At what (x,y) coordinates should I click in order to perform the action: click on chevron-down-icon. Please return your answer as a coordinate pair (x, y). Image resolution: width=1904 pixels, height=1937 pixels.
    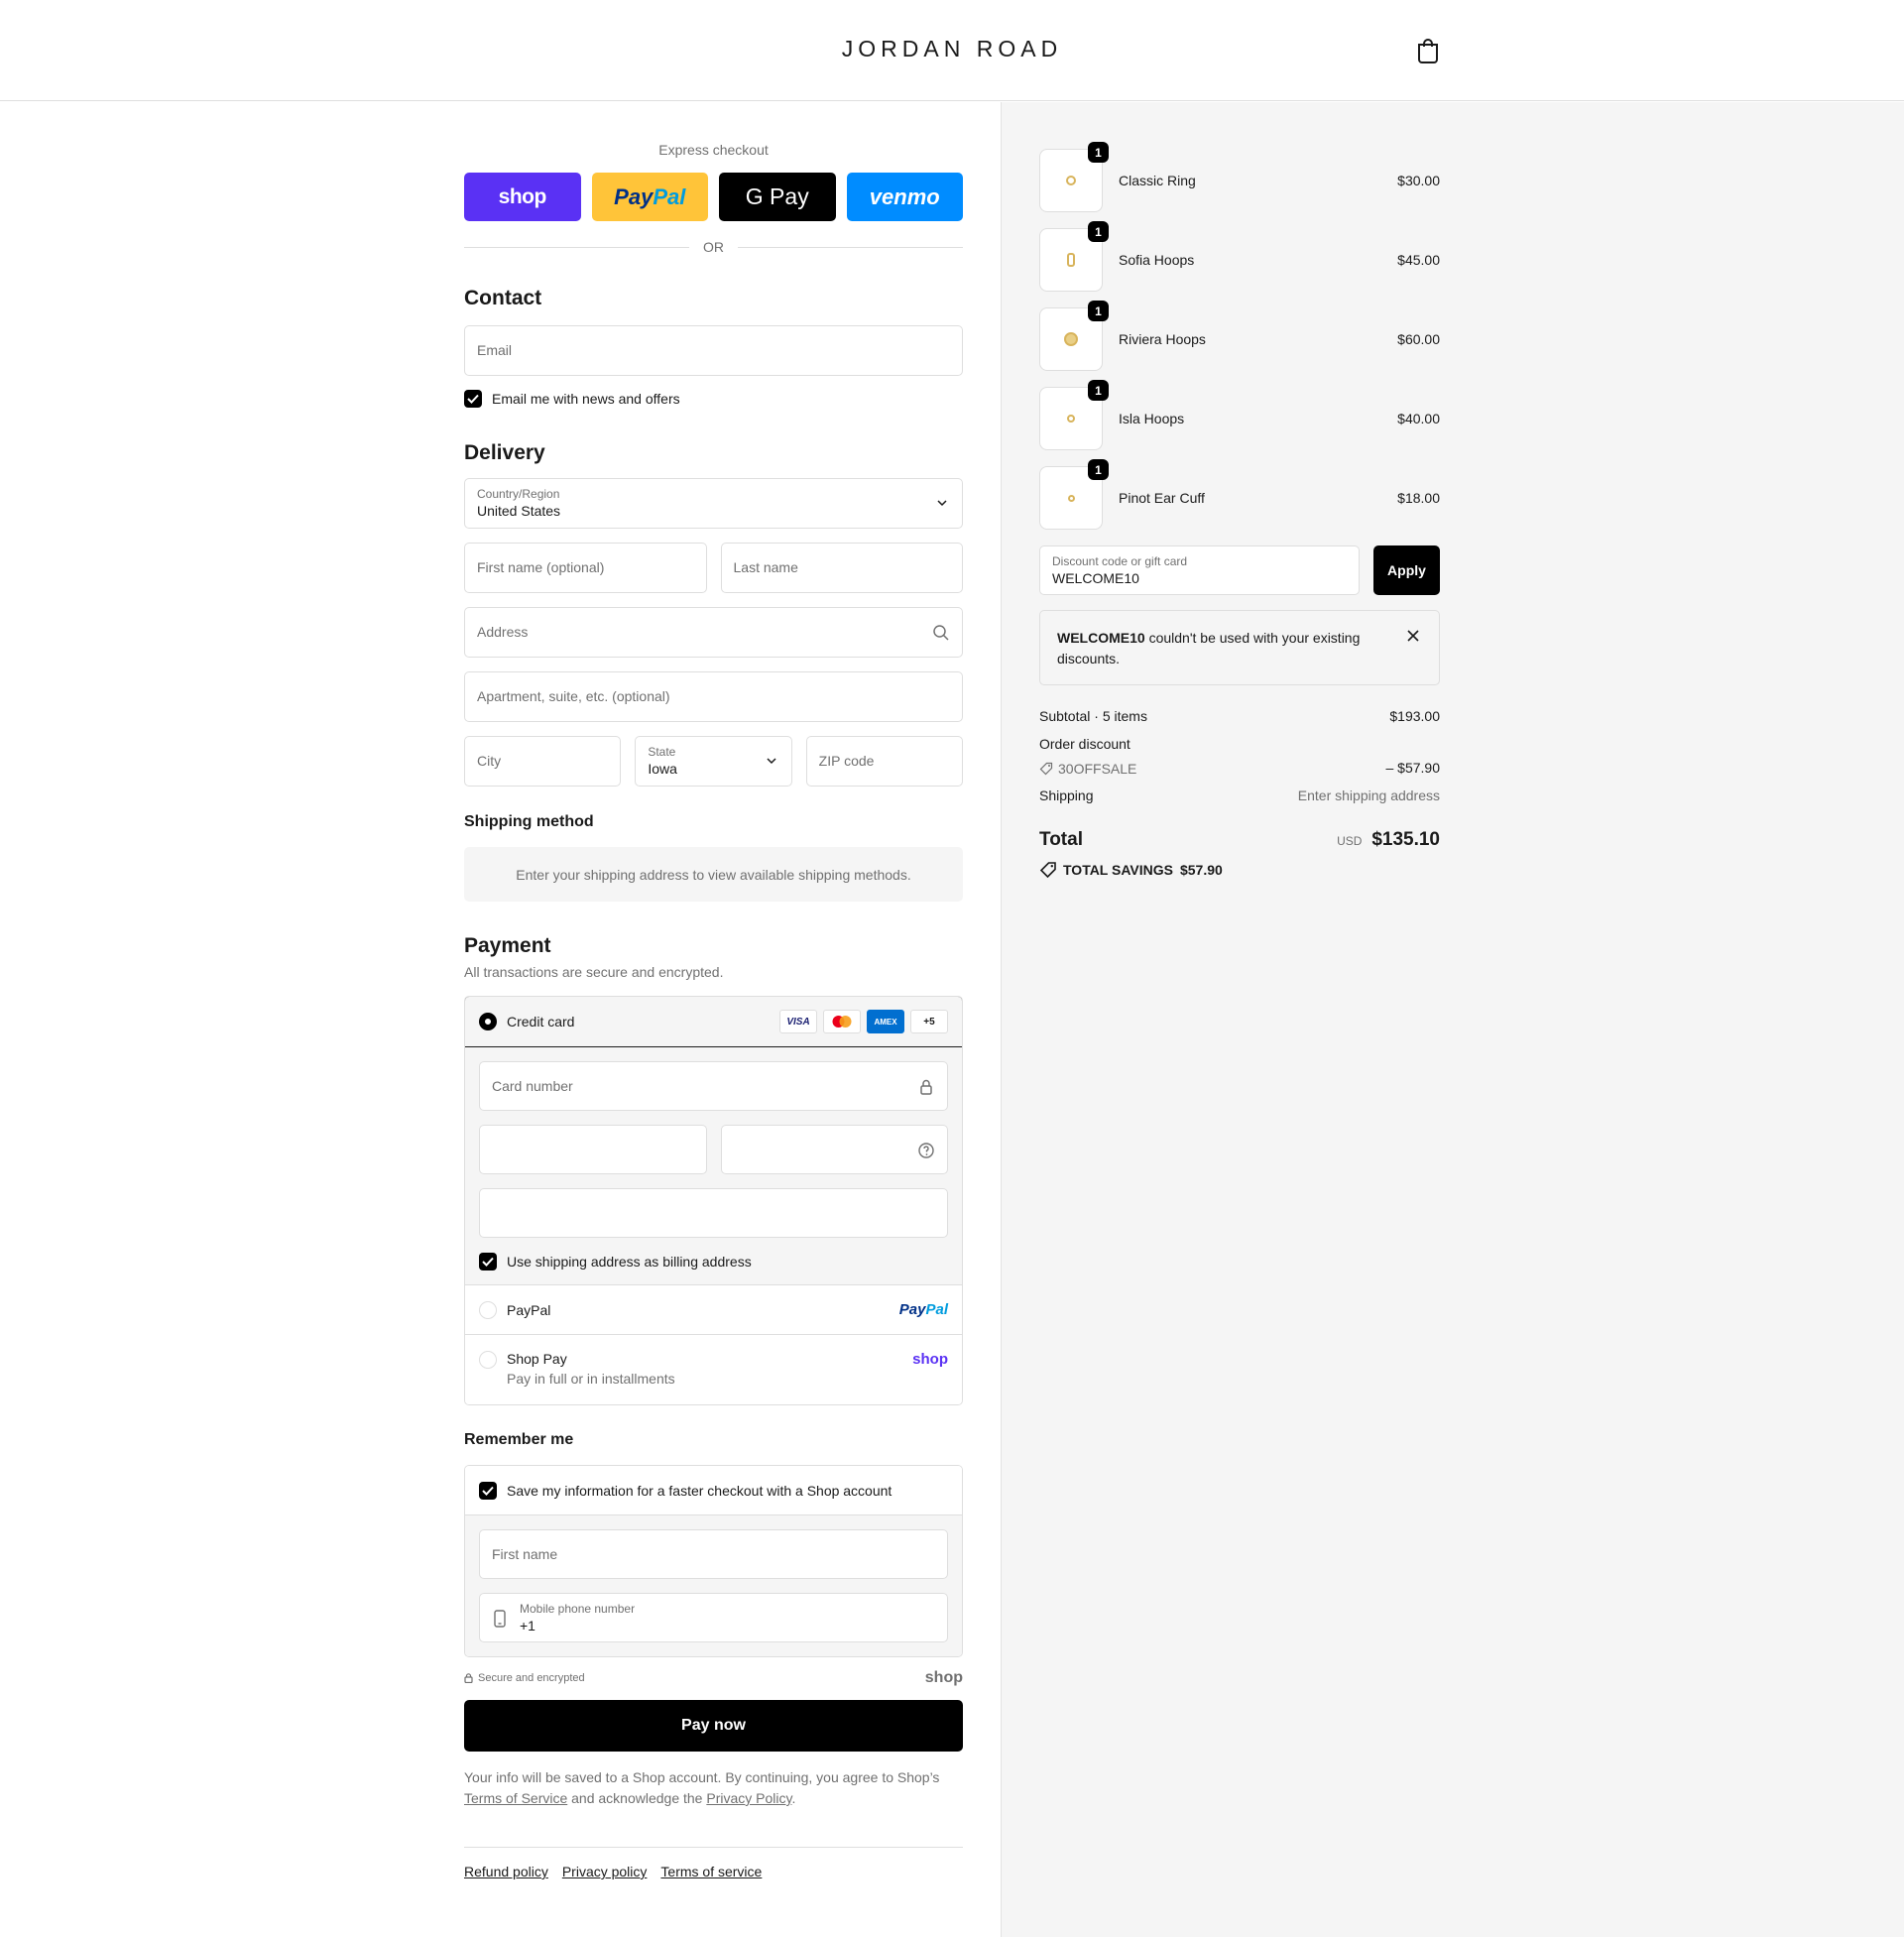
    Looking at the image, I should click on (942, 503).